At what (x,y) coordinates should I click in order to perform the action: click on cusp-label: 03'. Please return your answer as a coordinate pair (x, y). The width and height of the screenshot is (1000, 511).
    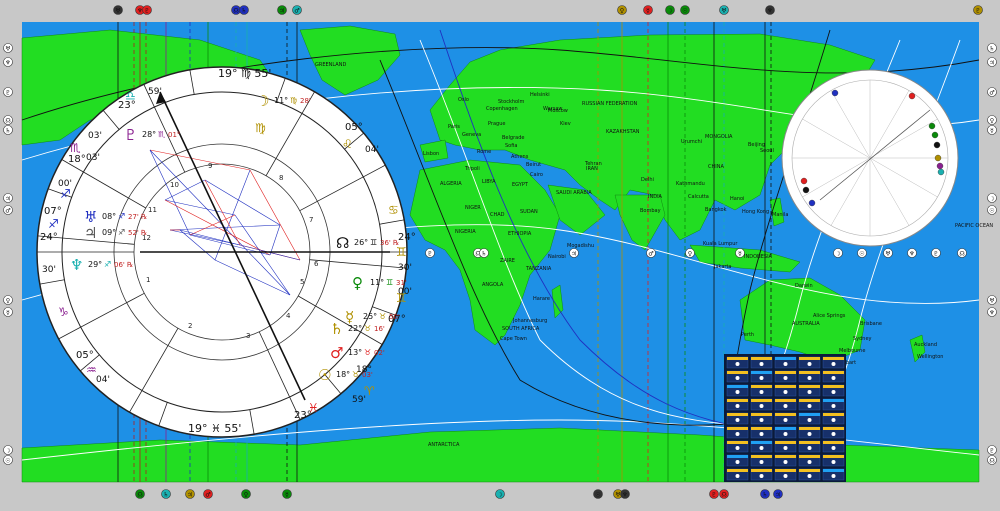
    Looking at the image, I should click on (95, 136).